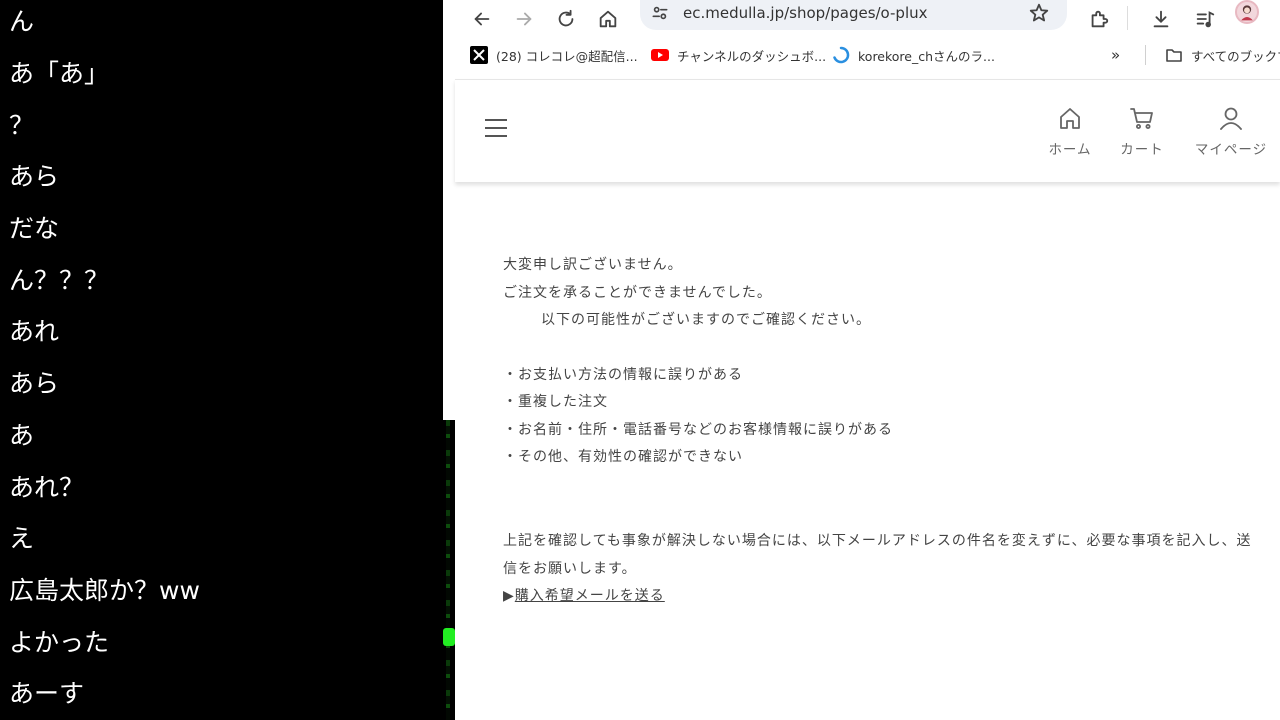 This screenshot has width=1280, height=720. I want to click on purchase-request-mail-link: 購入希望メールを送る, so click(590, 596).